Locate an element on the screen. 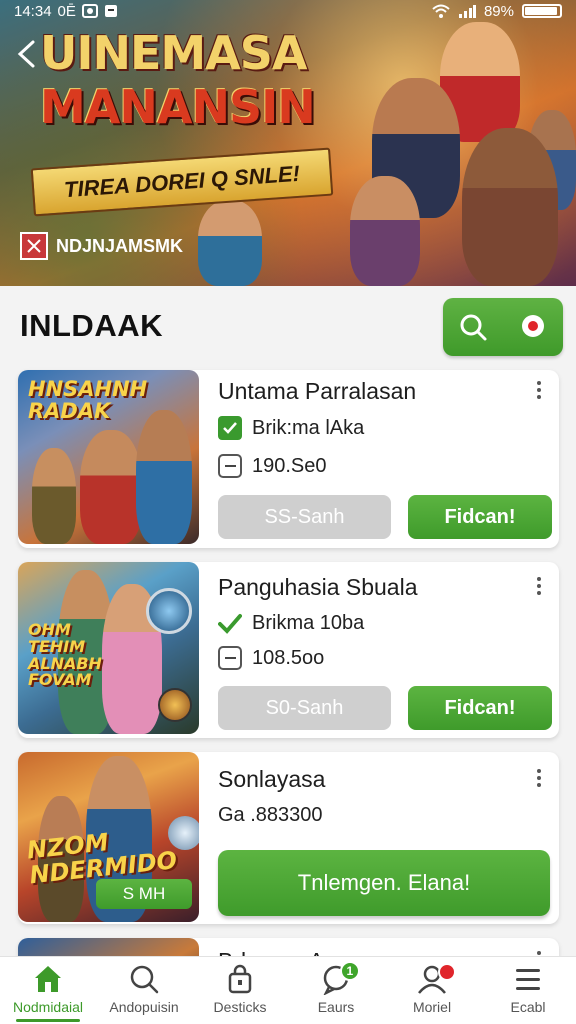 The width and height of the screenshot is (576, 1024). game-thumbnail: NZOM NDERMIDO S MH is located at coordinates (108, 837).